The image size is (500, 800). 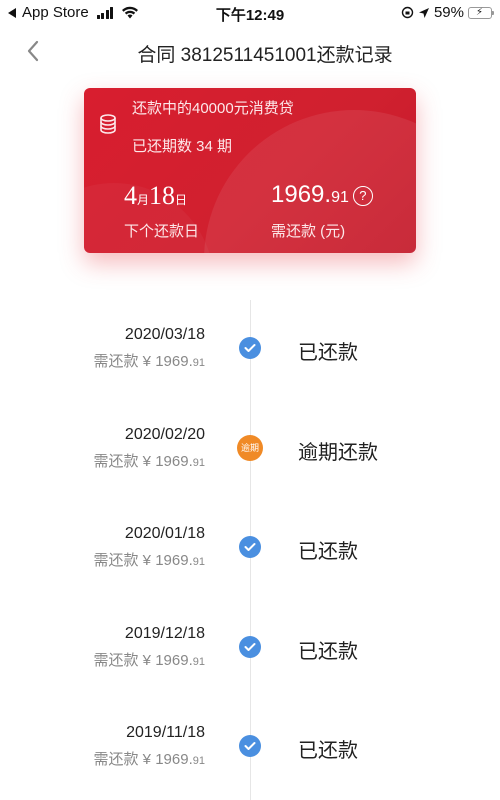 What do you see at coordinates (164, 533) in the screenshot?
I see `record-date: 2020/01/18` at bounding box center [164, 533].